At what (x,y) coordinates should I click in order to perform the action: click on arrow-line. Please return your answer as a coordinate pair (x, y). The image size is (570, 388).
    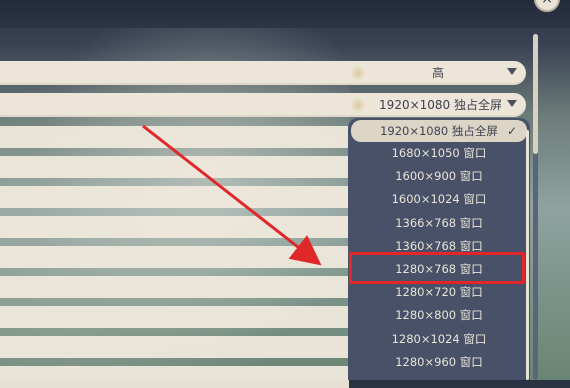
    Looking at the image, I should click on (232, 195).